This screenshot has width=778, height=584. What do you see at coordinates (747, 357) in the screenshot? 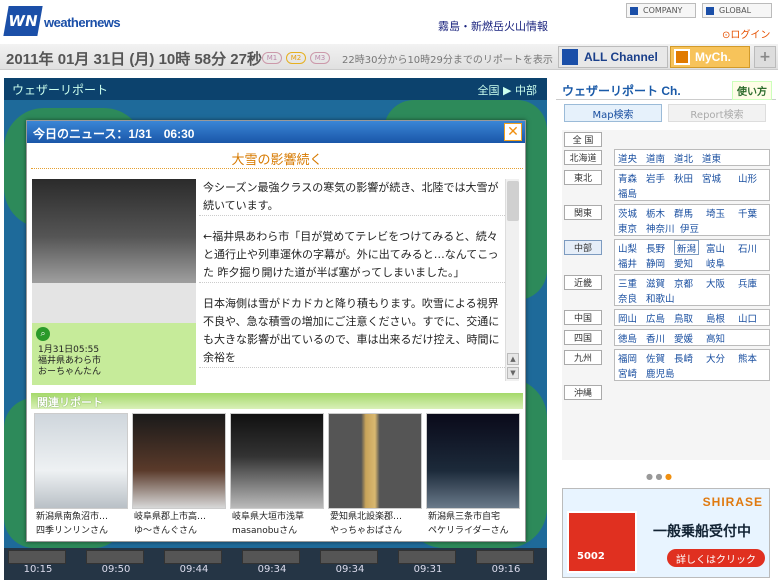
I see `pref-link: 熊本` at bounding box center [747, 357].